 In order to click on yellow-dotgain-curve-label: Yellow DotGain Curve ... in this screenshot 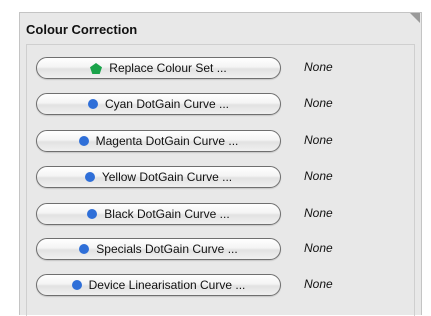, I will do `click(167, 177)`.